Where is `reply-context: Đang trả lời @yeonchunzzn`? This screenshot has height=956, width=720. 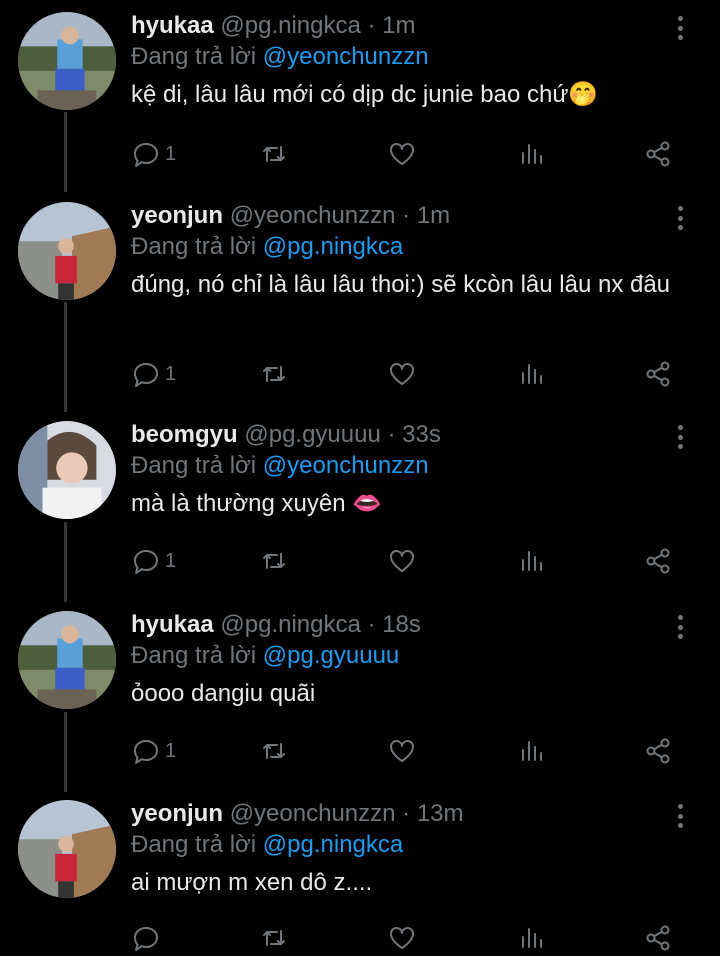 reply-context: Đang trả lời @yeonchunzzn is located at coordinates (280, 57).